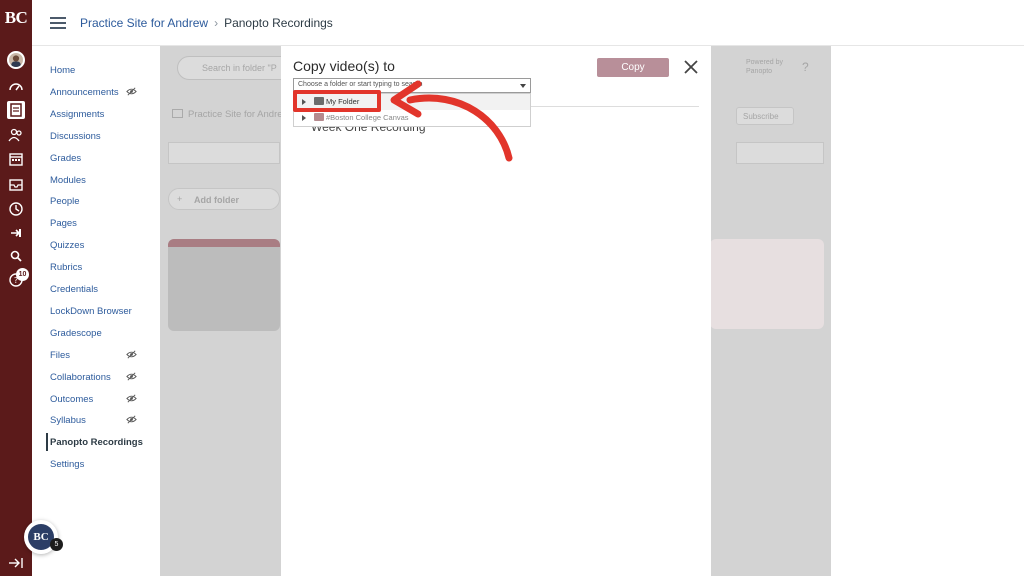  Describe the element at coordinates (75, 136) in the screenshot. I see `course-nav-item-discussions: Discussions` at that location.